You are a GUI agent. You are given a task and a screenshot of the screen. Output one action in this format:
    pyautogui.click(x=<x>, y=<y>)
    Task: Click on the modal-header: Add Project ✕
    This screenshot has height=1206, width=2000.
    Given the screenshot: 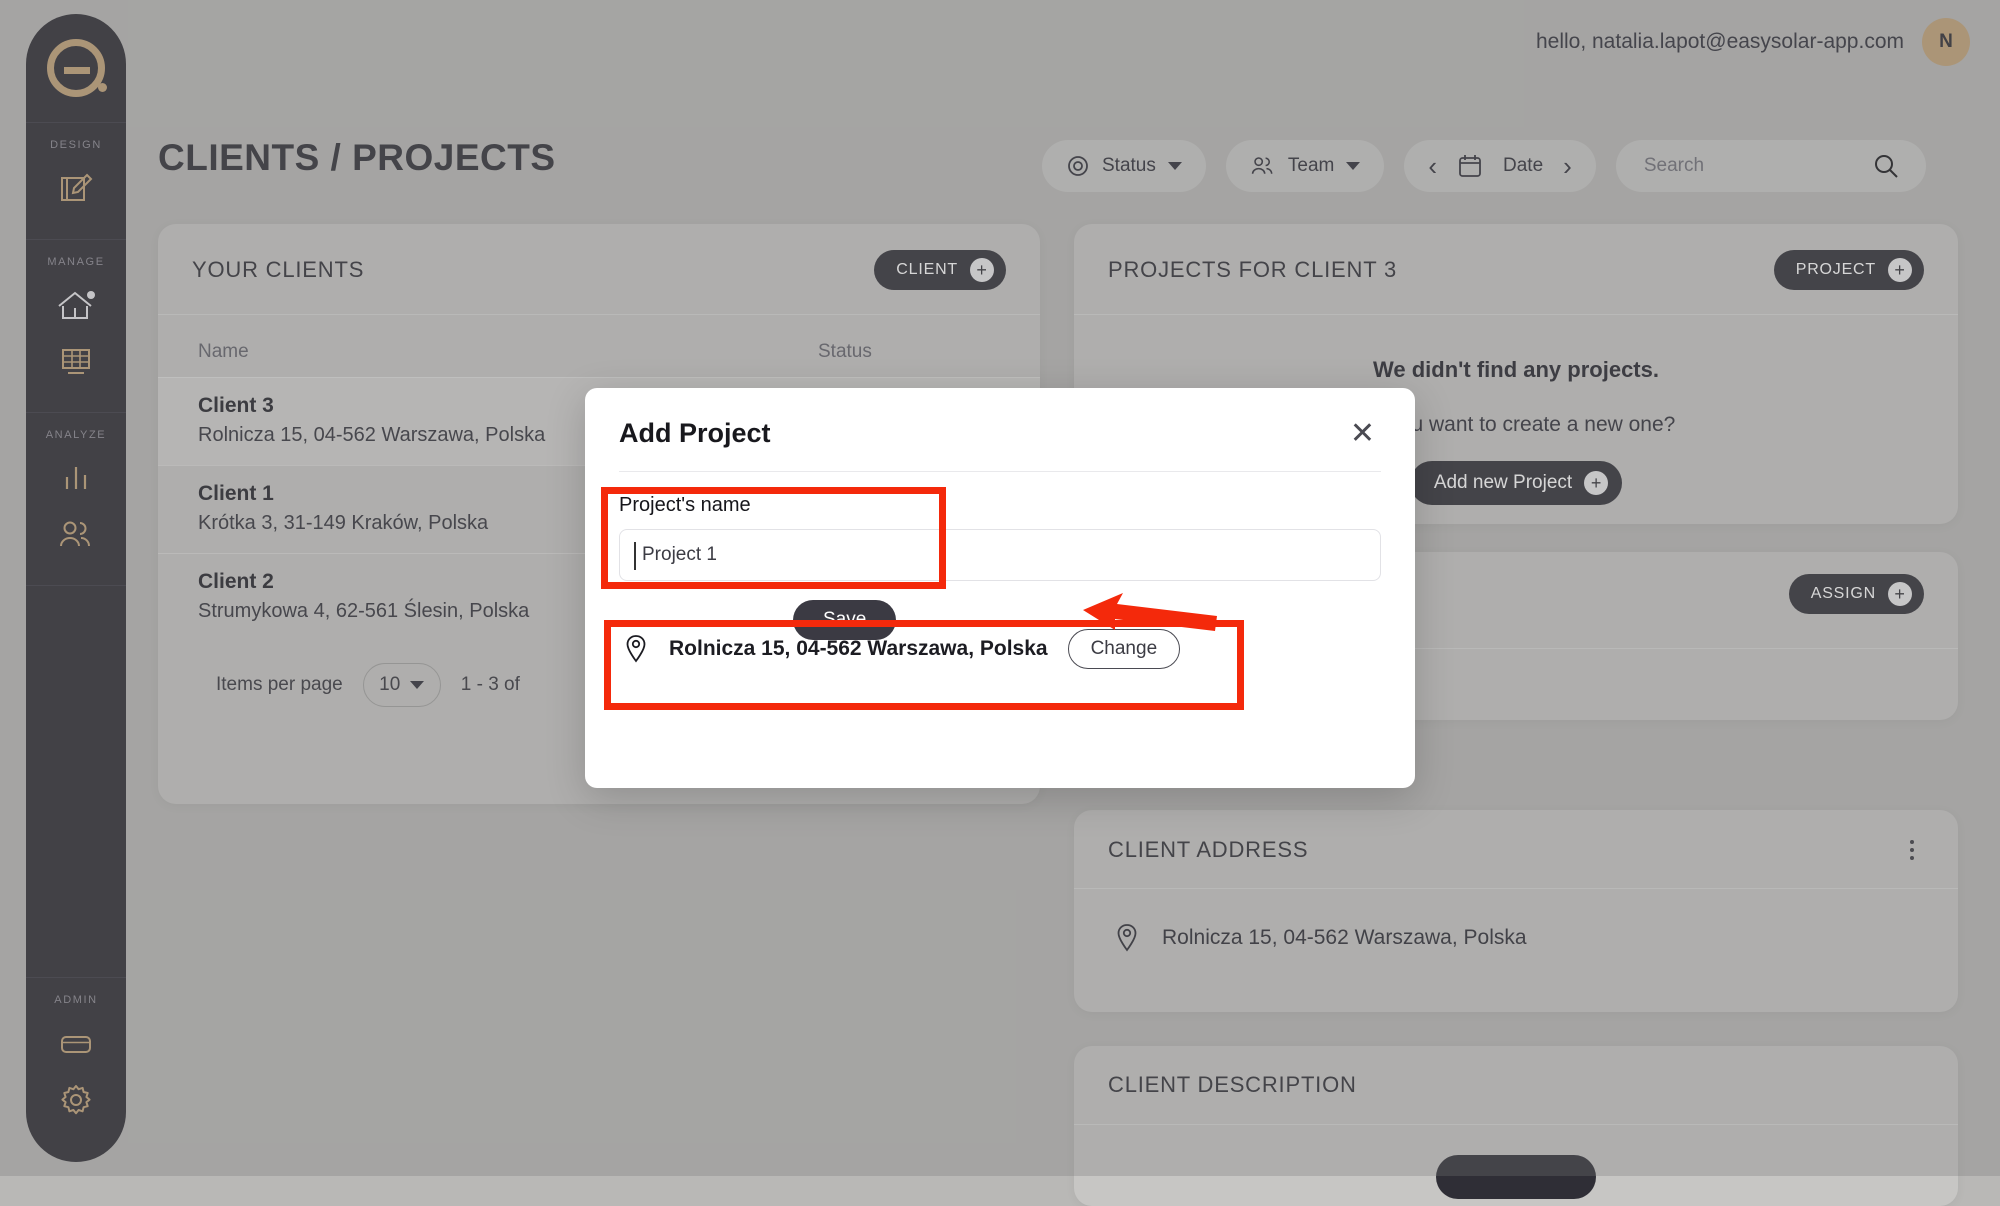 What is the action you would take?
    pyautogui.click(x=1000, y=429)
    